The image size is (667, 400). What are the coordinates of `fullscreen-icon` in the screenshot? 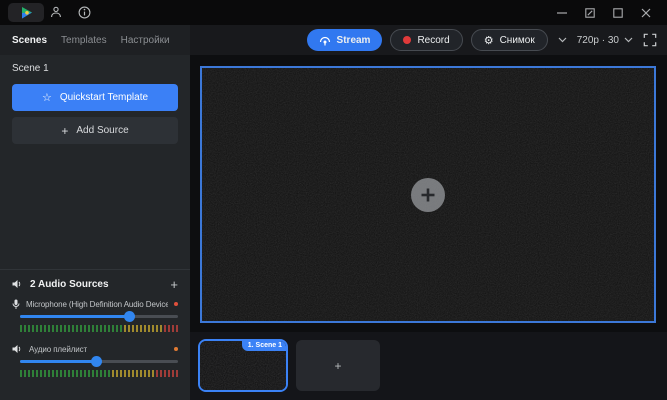 It's located at (650, 40).